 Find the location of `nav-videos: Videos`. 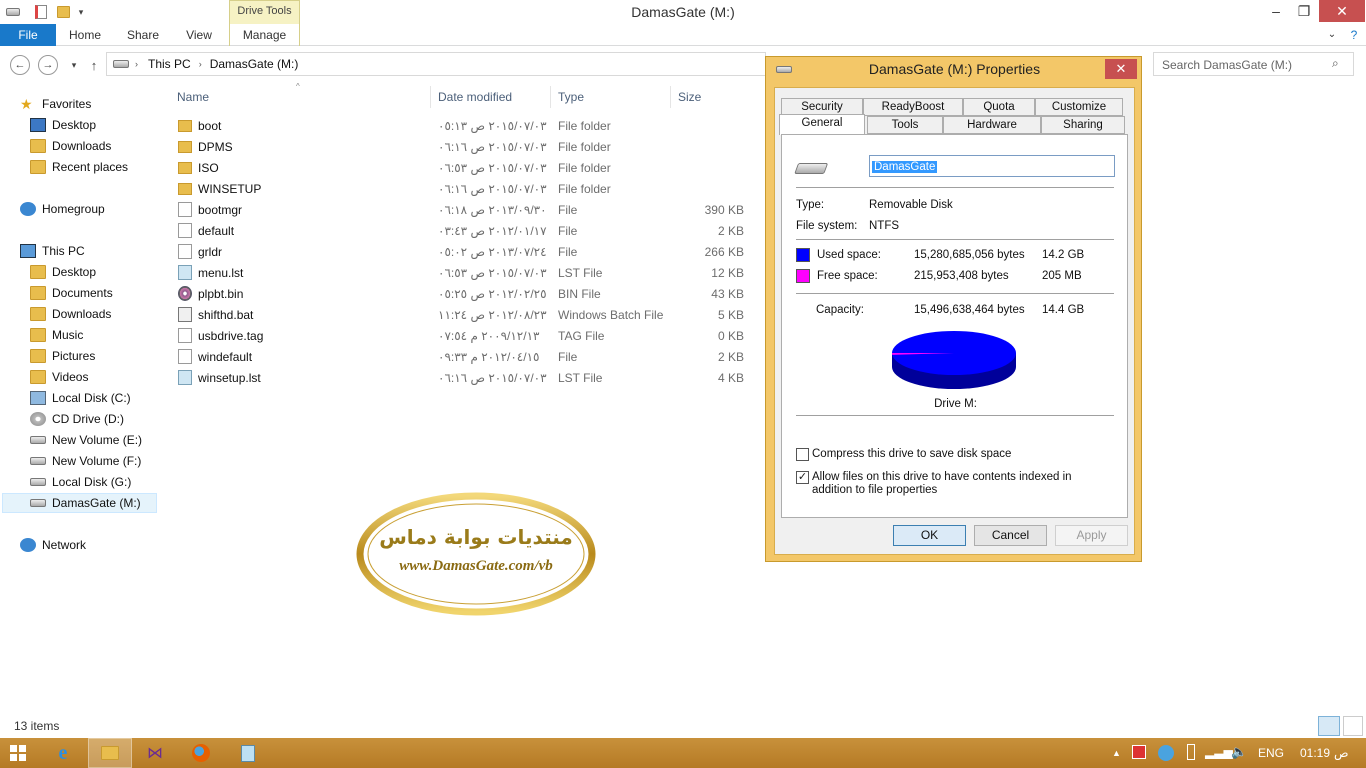

nav-videos: Videos is located at coordinates (59, 377).